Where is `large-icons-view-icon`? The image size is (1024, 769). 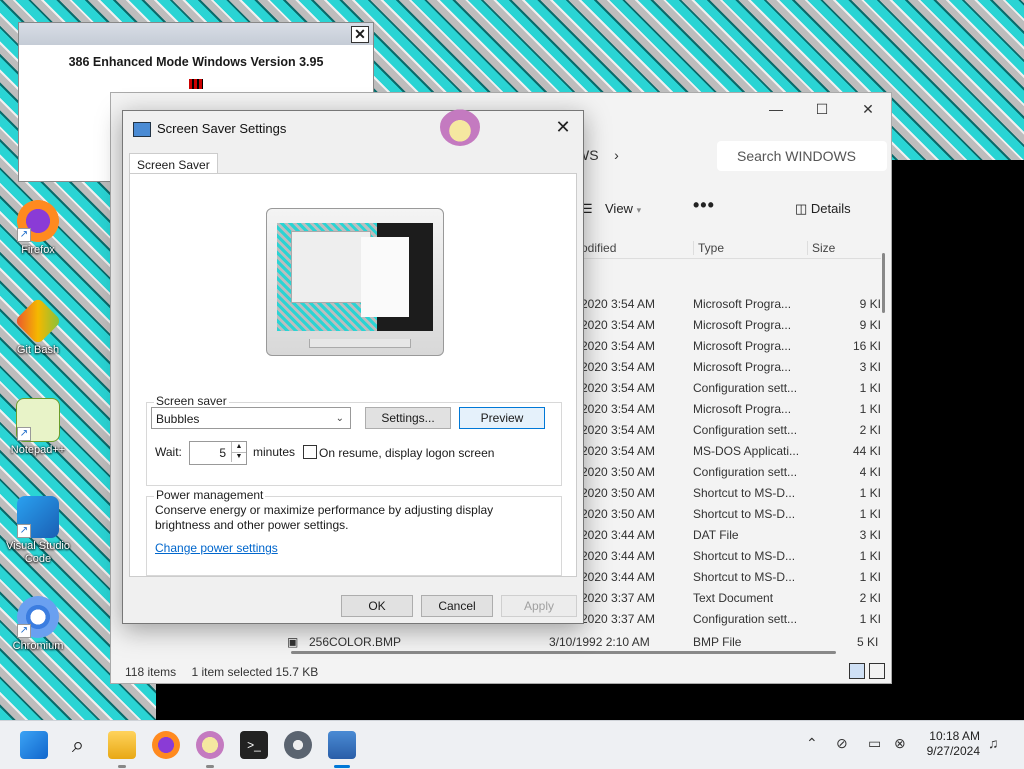 large-icons-view-icon is located at coordinates (877, 671).